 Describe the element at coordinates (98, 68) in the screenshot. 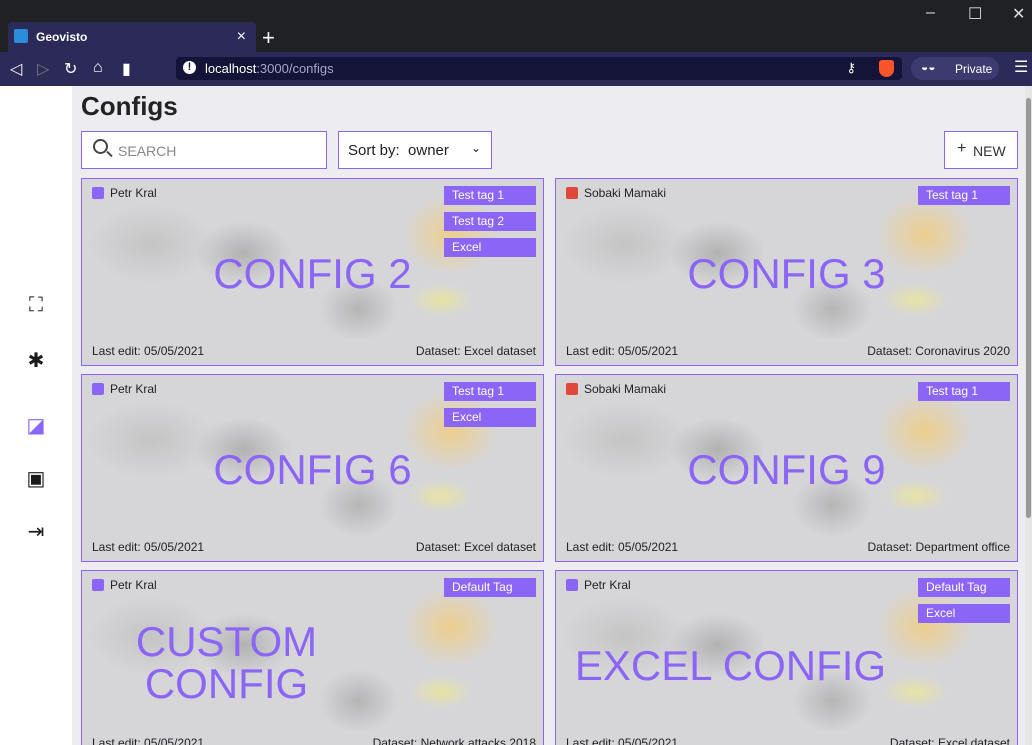

I see `home-icon: ⌂` at that location.